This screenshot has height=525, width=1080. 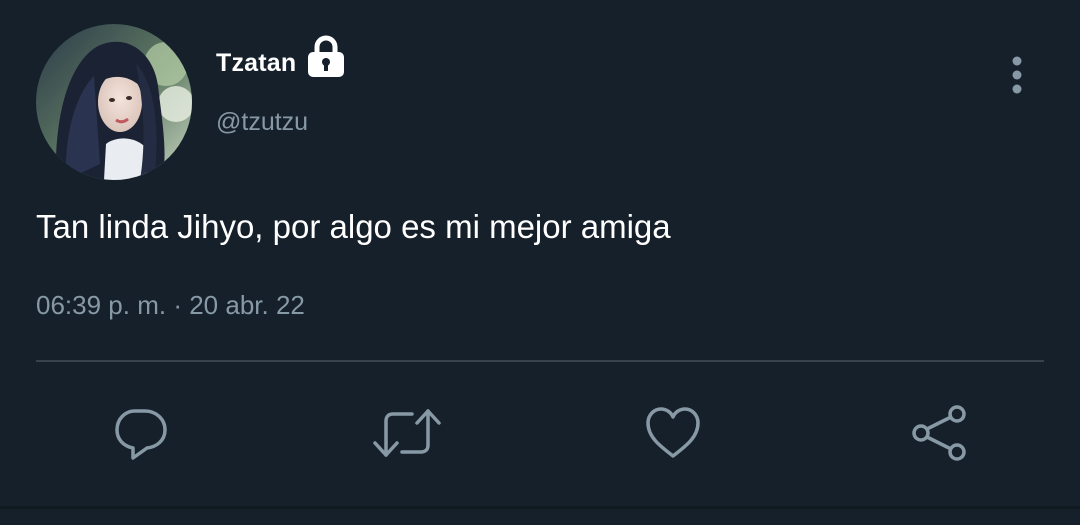 I want to click on more-options-icon, so click(x=1017, y=76).